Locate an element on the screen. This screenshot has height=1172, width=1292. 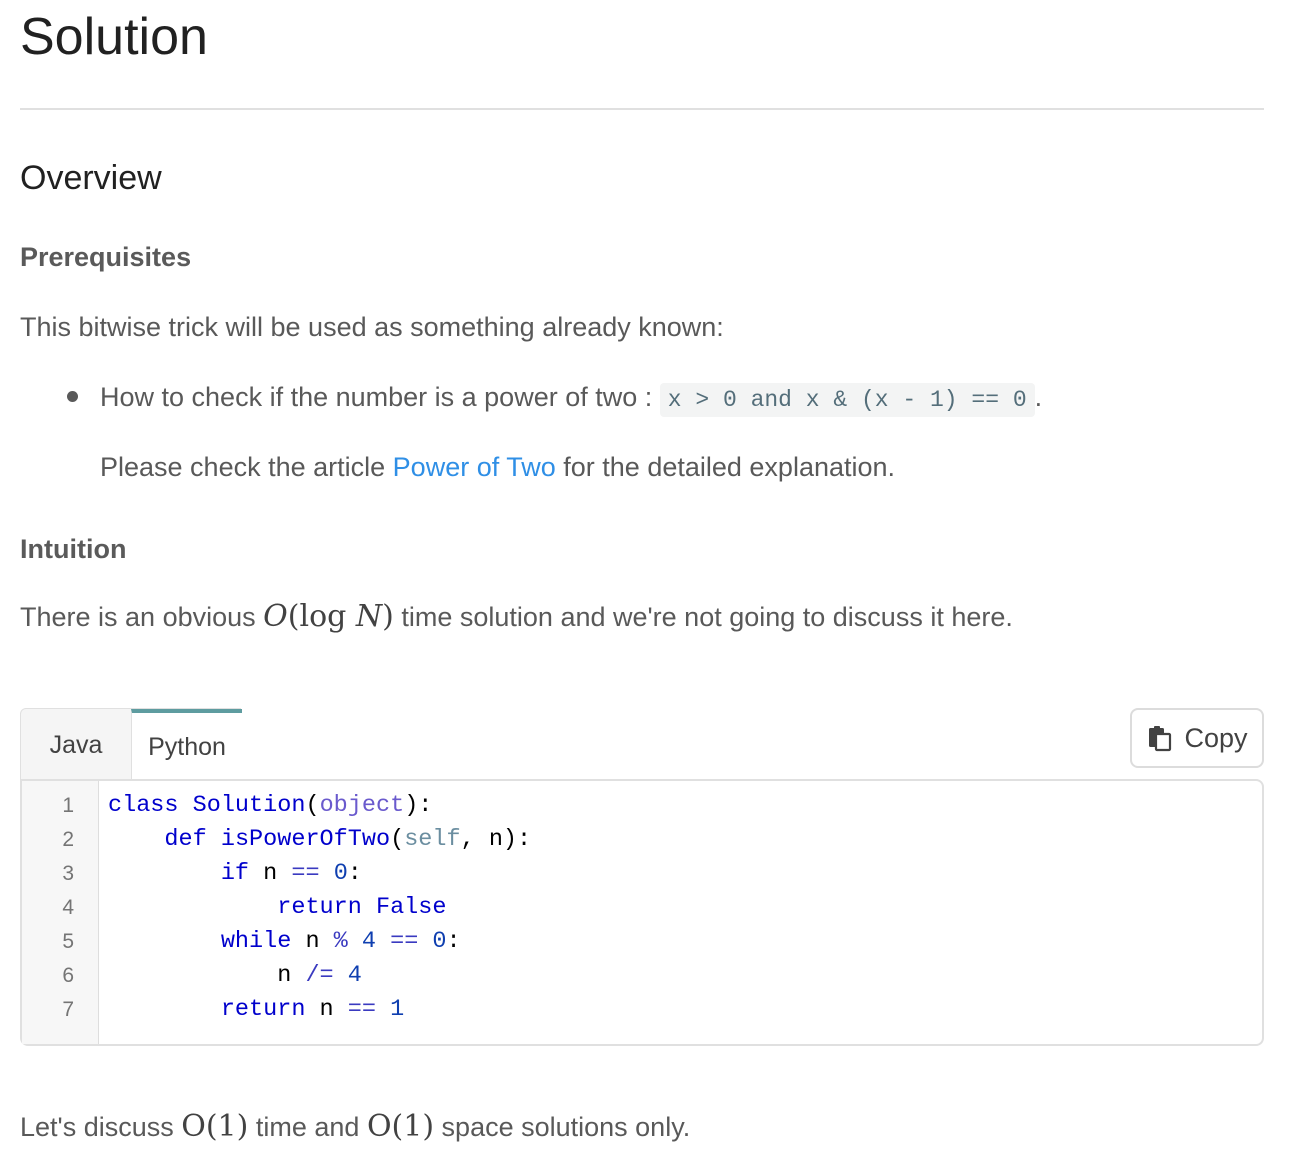
article-text-after: for the detailed explanation. is located at coordinates (729, 467).